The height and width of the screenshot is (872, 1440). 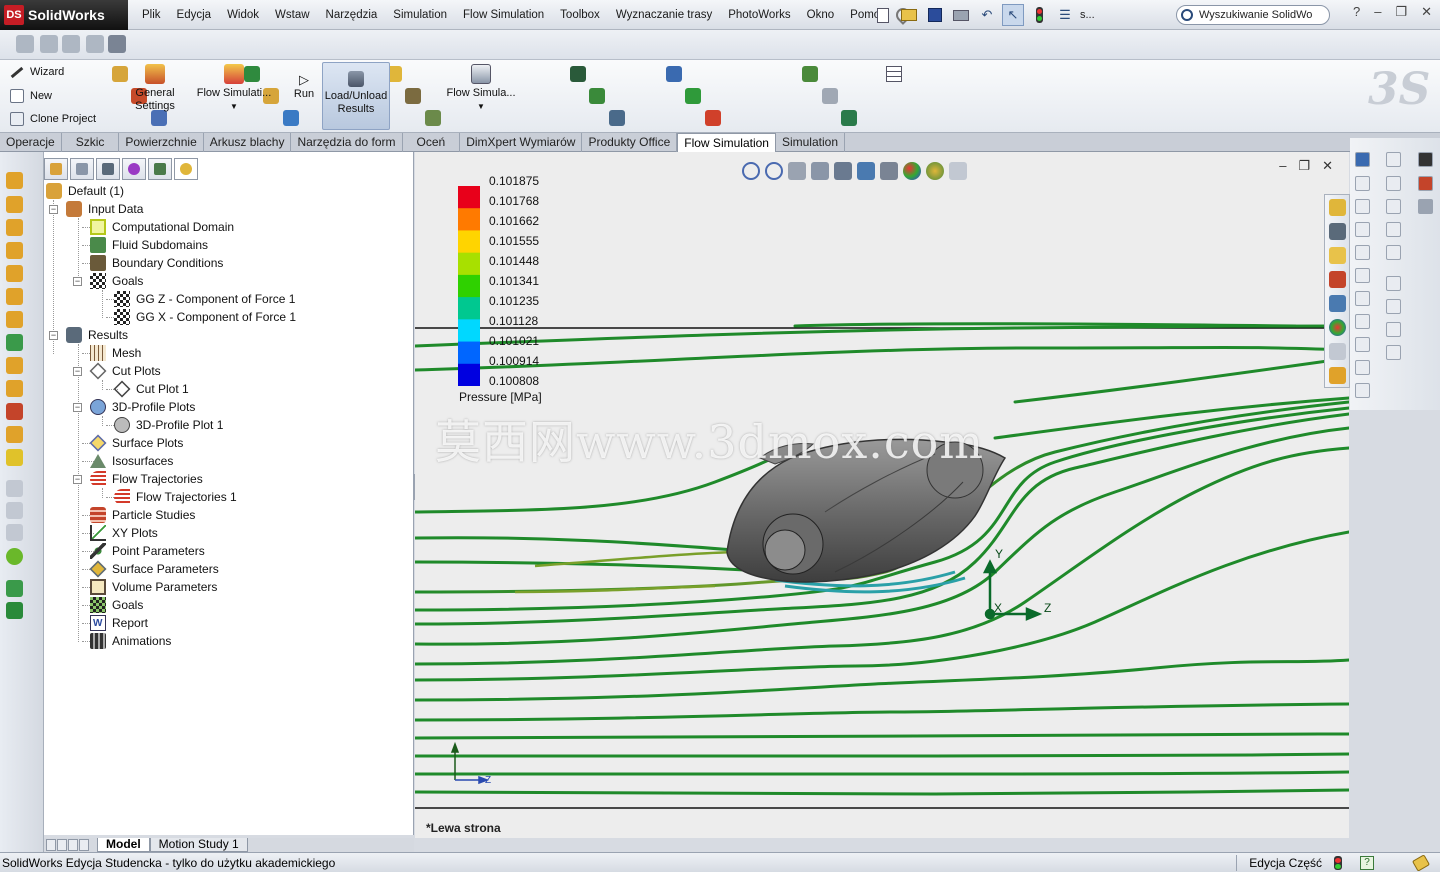 I want to click on tab-powierzchnie: Powierzchnie, so click(x=161, y=142).